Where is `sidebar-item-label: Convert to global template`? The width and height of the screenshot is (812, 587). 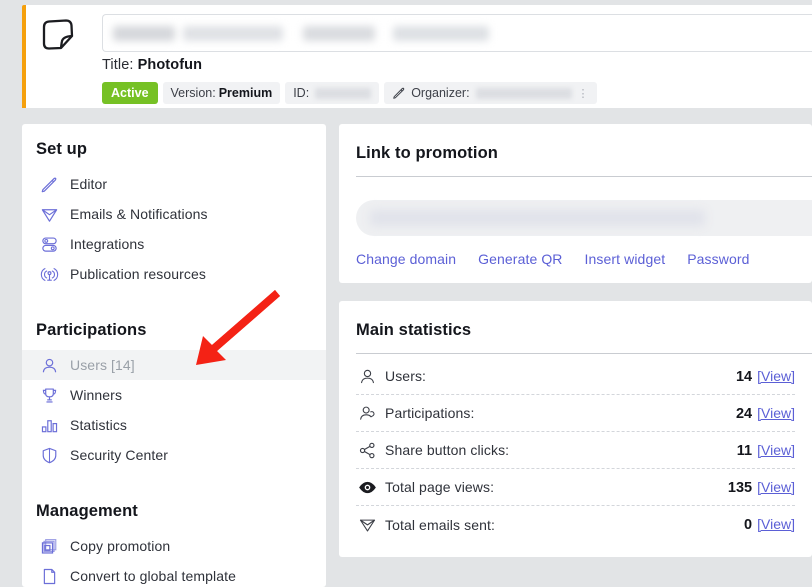 sidebar-item-label: Convert to global template is located at coordinates (153, 576).